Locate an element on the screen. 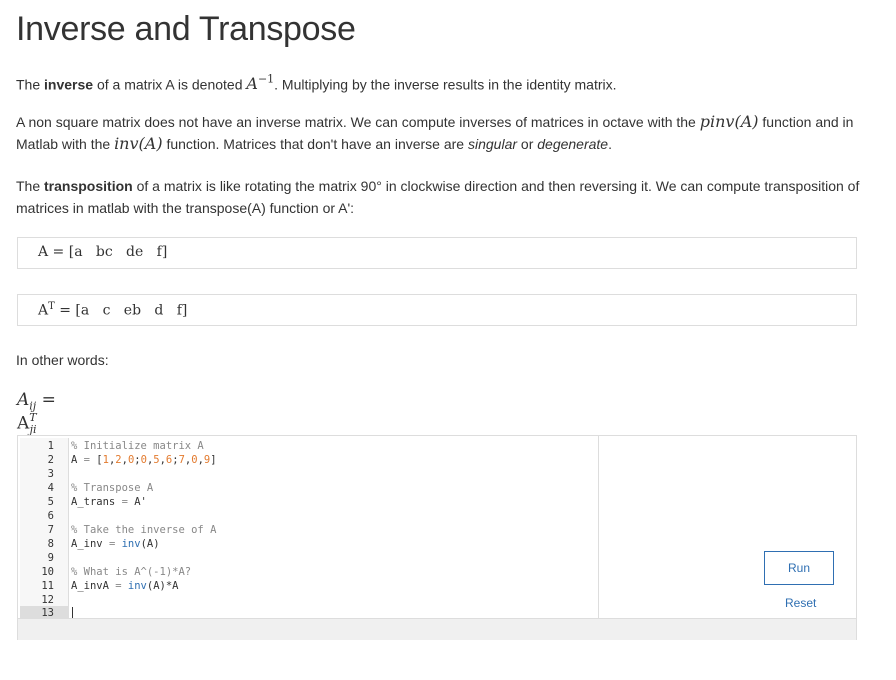 Image resolution: width=896 pixels, height=680 pixels. inv-math: inv(A) is located at coordinates (138, 143).